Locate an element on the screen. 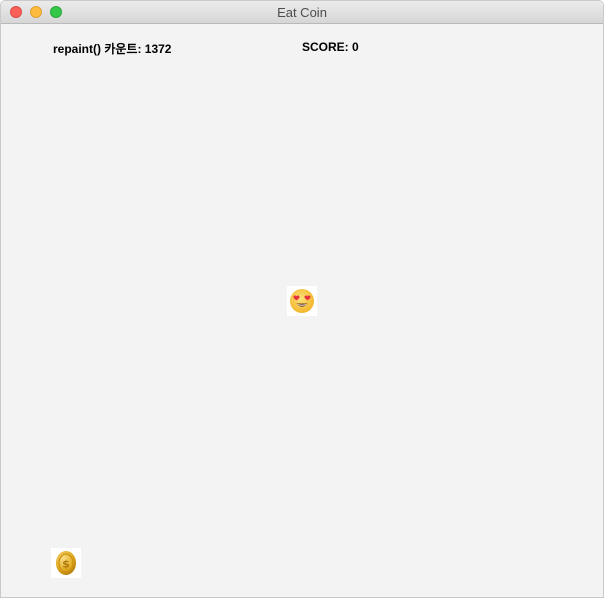 This screenshot has width=604, height=598. score-display: SCORE: 0 is located at coordinates (330, 47).